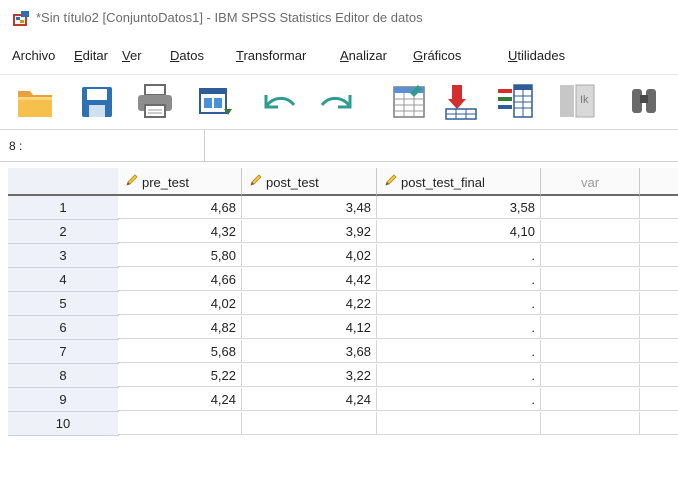 Image resolution: width=678 pixels, height=482 pixels. Describe the element at coordinates (63, 232) in the screenshot. I see `row-number: 2` at that location.